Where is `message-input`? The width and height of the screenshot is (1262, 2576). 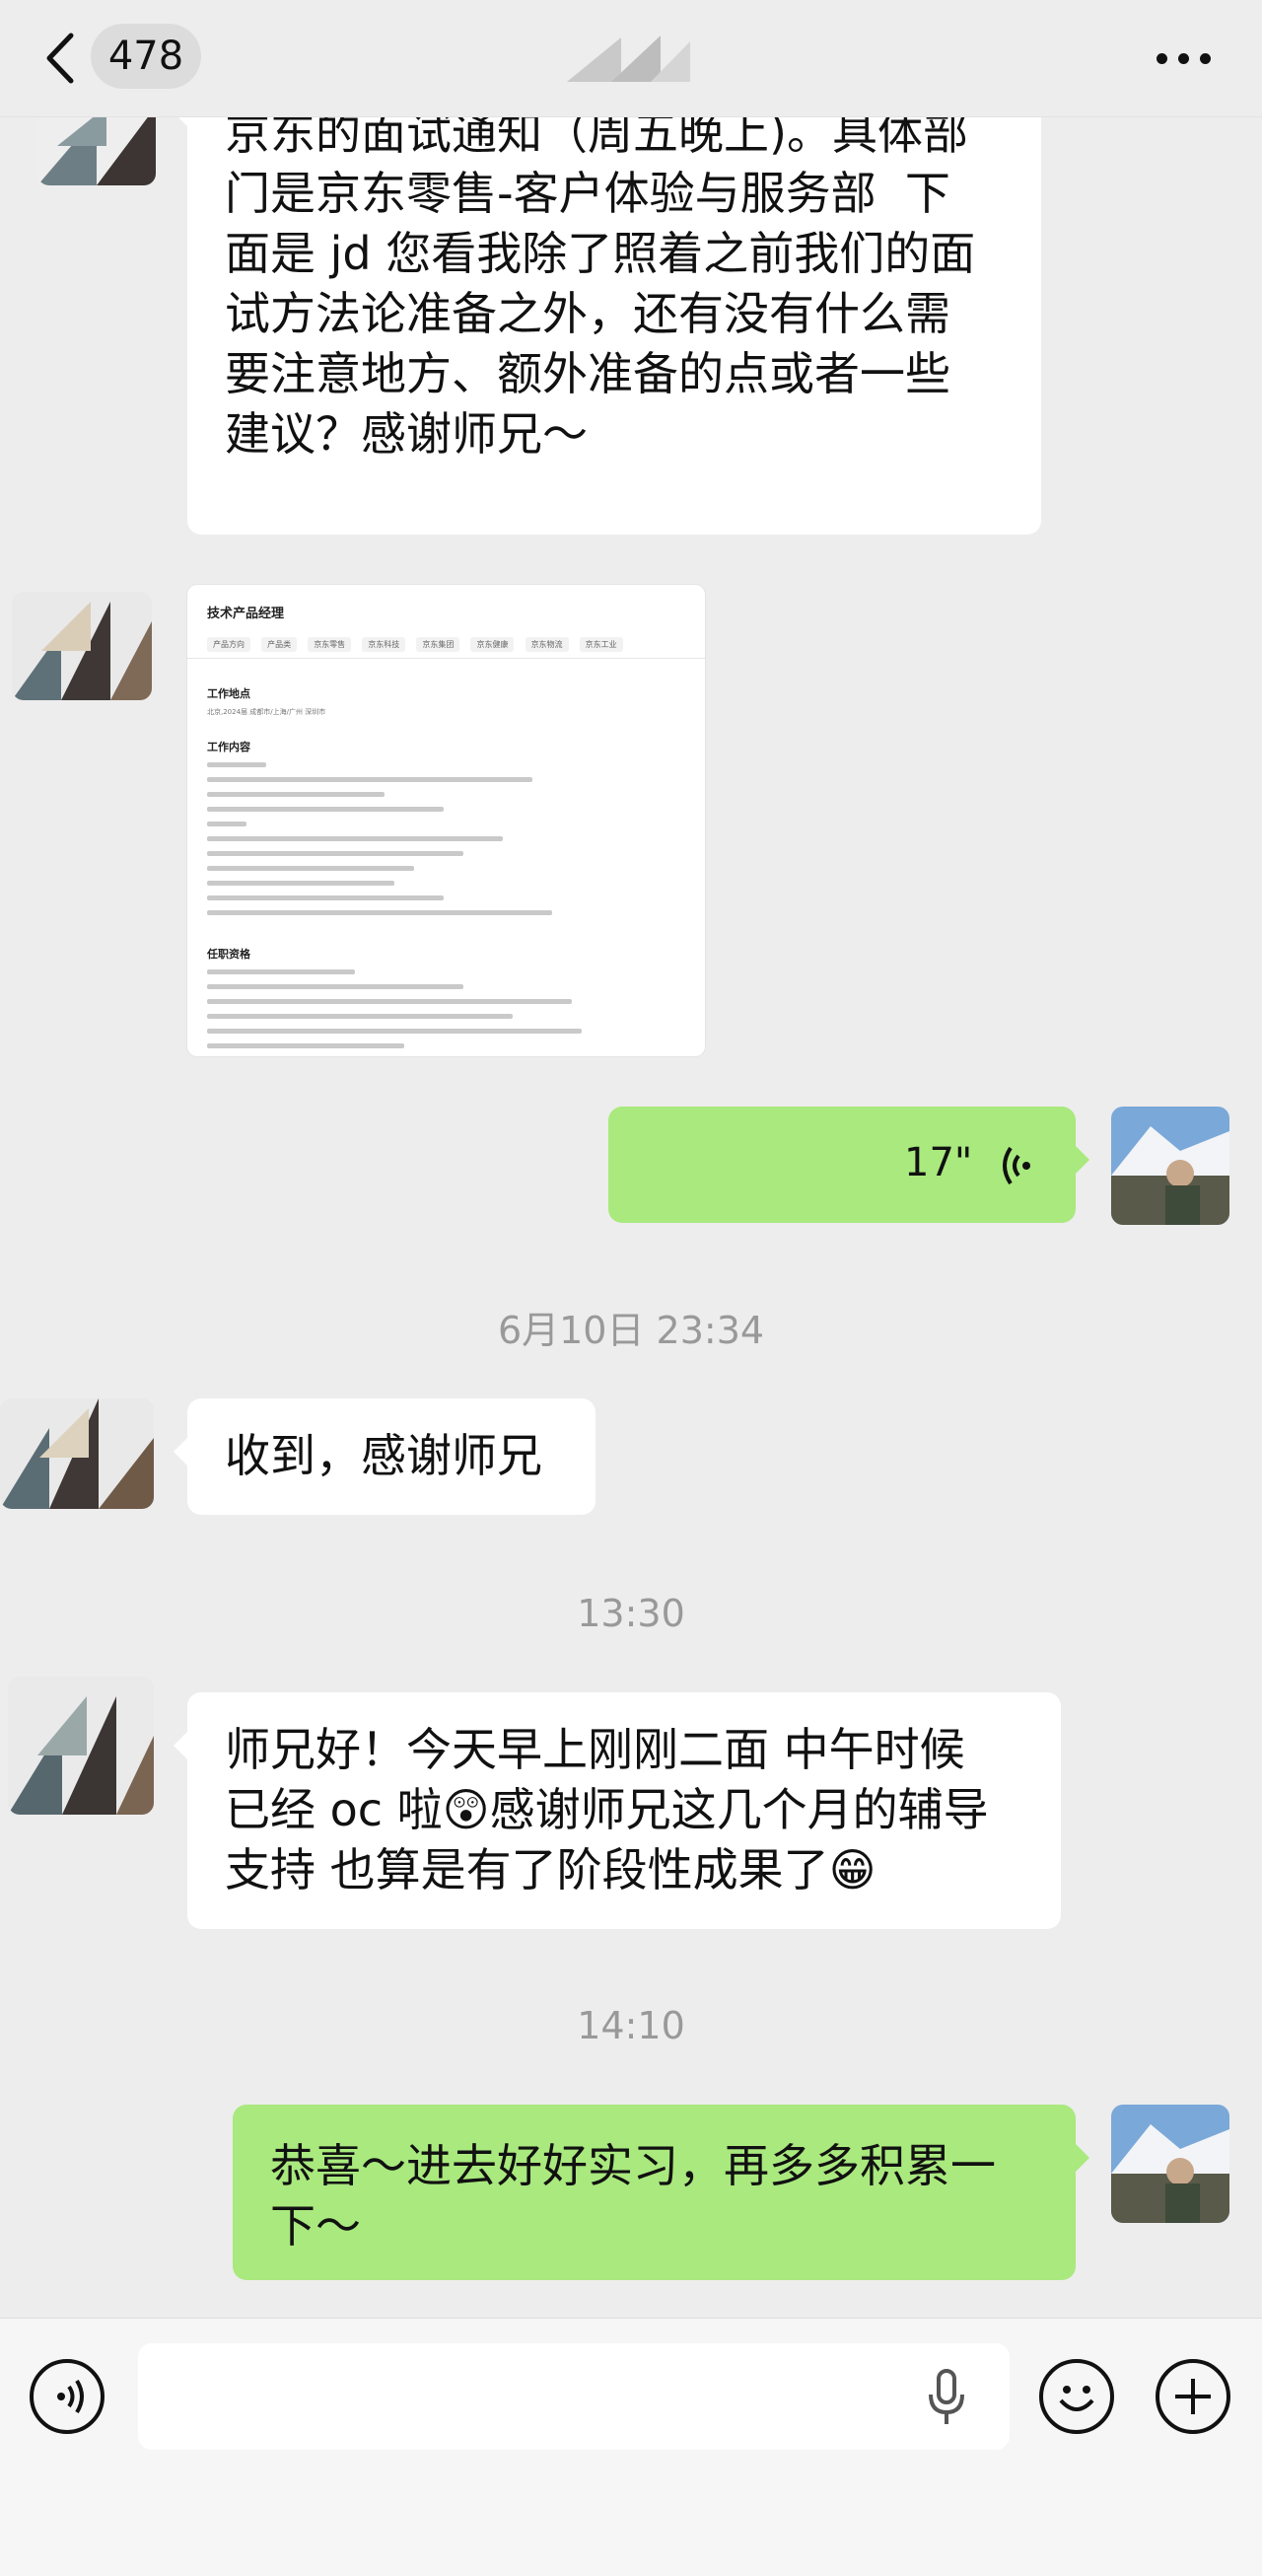 message-input is located at coordinates (574, 2396).